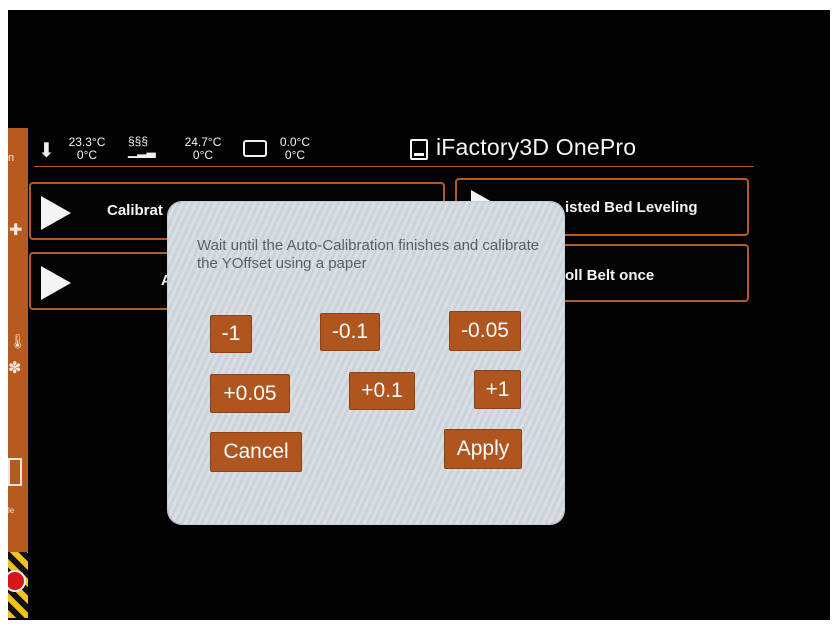 This screenshot has width=833, height=628. I want to click on plus-1-button: +1, so click(497, 389).